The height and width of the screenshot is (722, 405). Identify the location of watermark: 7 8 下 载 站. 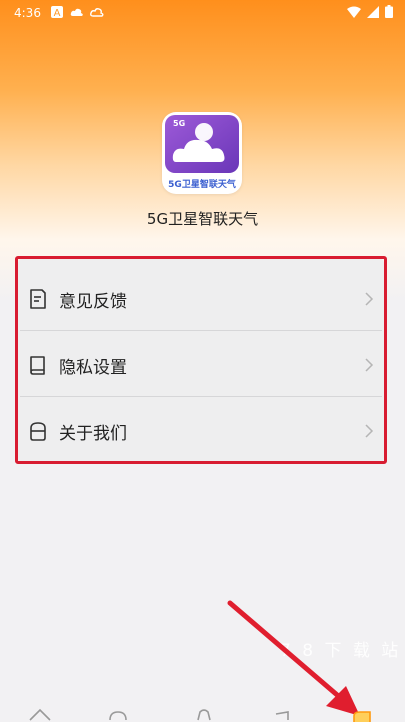
(341, 651).